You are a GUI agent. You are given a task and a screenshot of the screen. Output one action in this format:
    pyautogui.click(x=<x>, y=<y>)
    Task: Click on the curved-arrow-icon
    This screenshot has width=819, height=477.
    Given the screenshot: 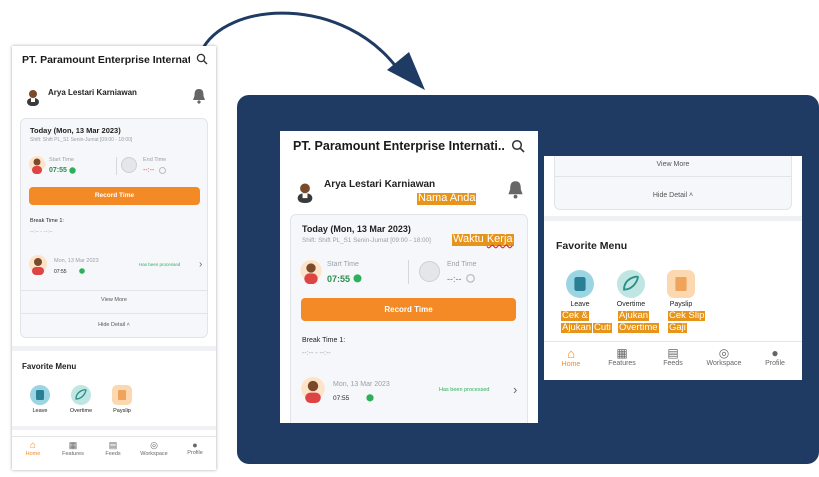 What is the action you would take?
    pyautogui.click(x=312, y=50)
    